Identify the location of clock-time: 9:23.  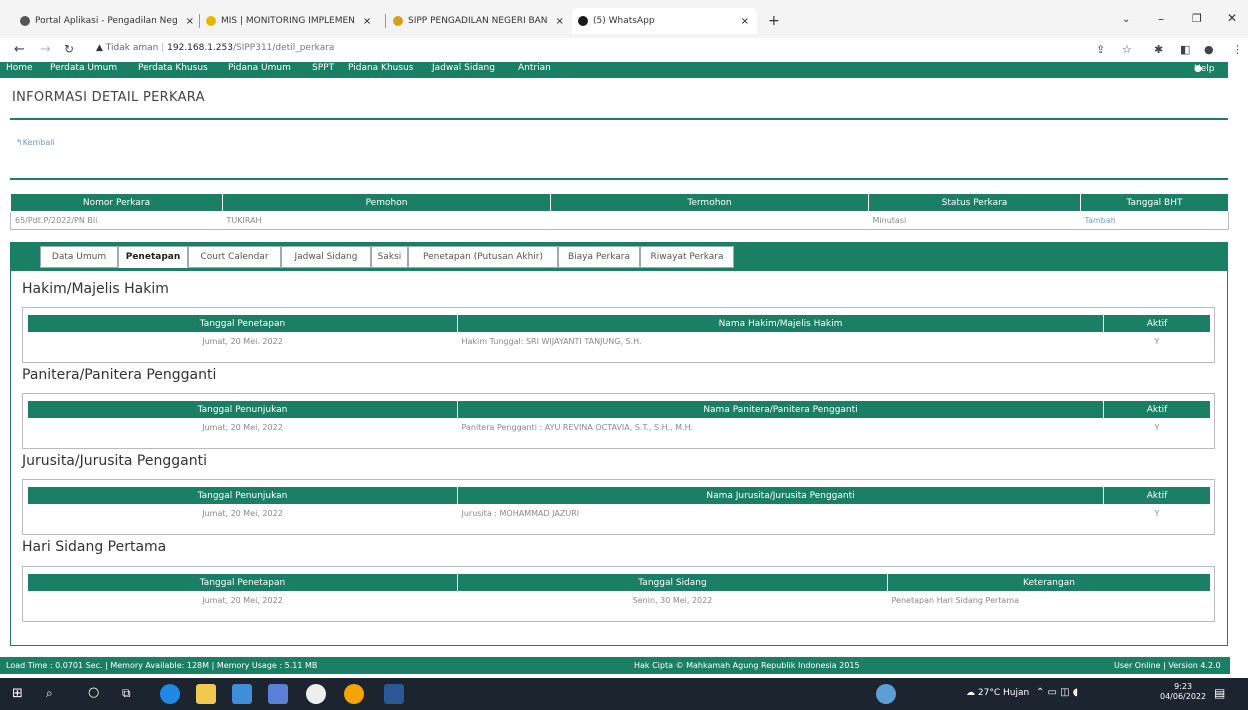
(1183, 686).